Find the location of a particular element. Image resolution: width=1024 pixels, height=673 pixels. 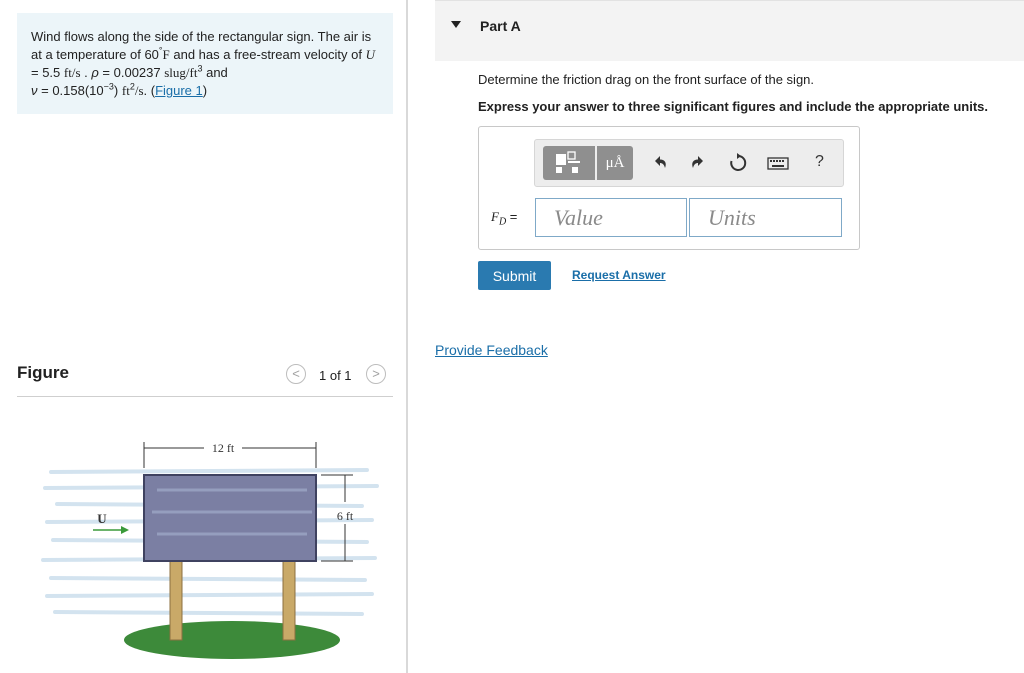

pager-next-button: > is located at coordinates (376, 374).